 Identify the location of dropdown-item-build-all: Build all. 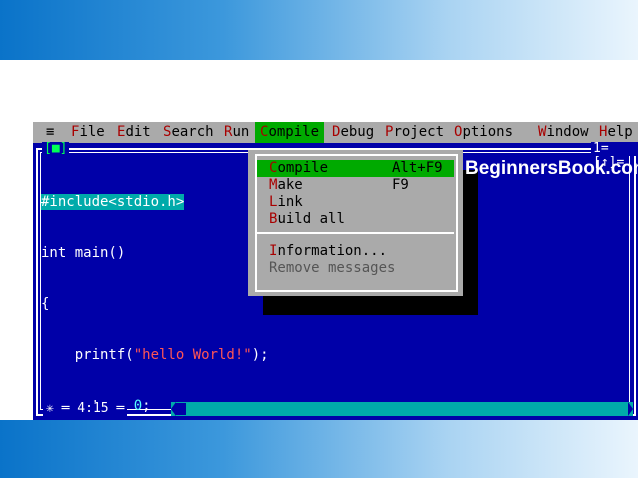
(355, 219).